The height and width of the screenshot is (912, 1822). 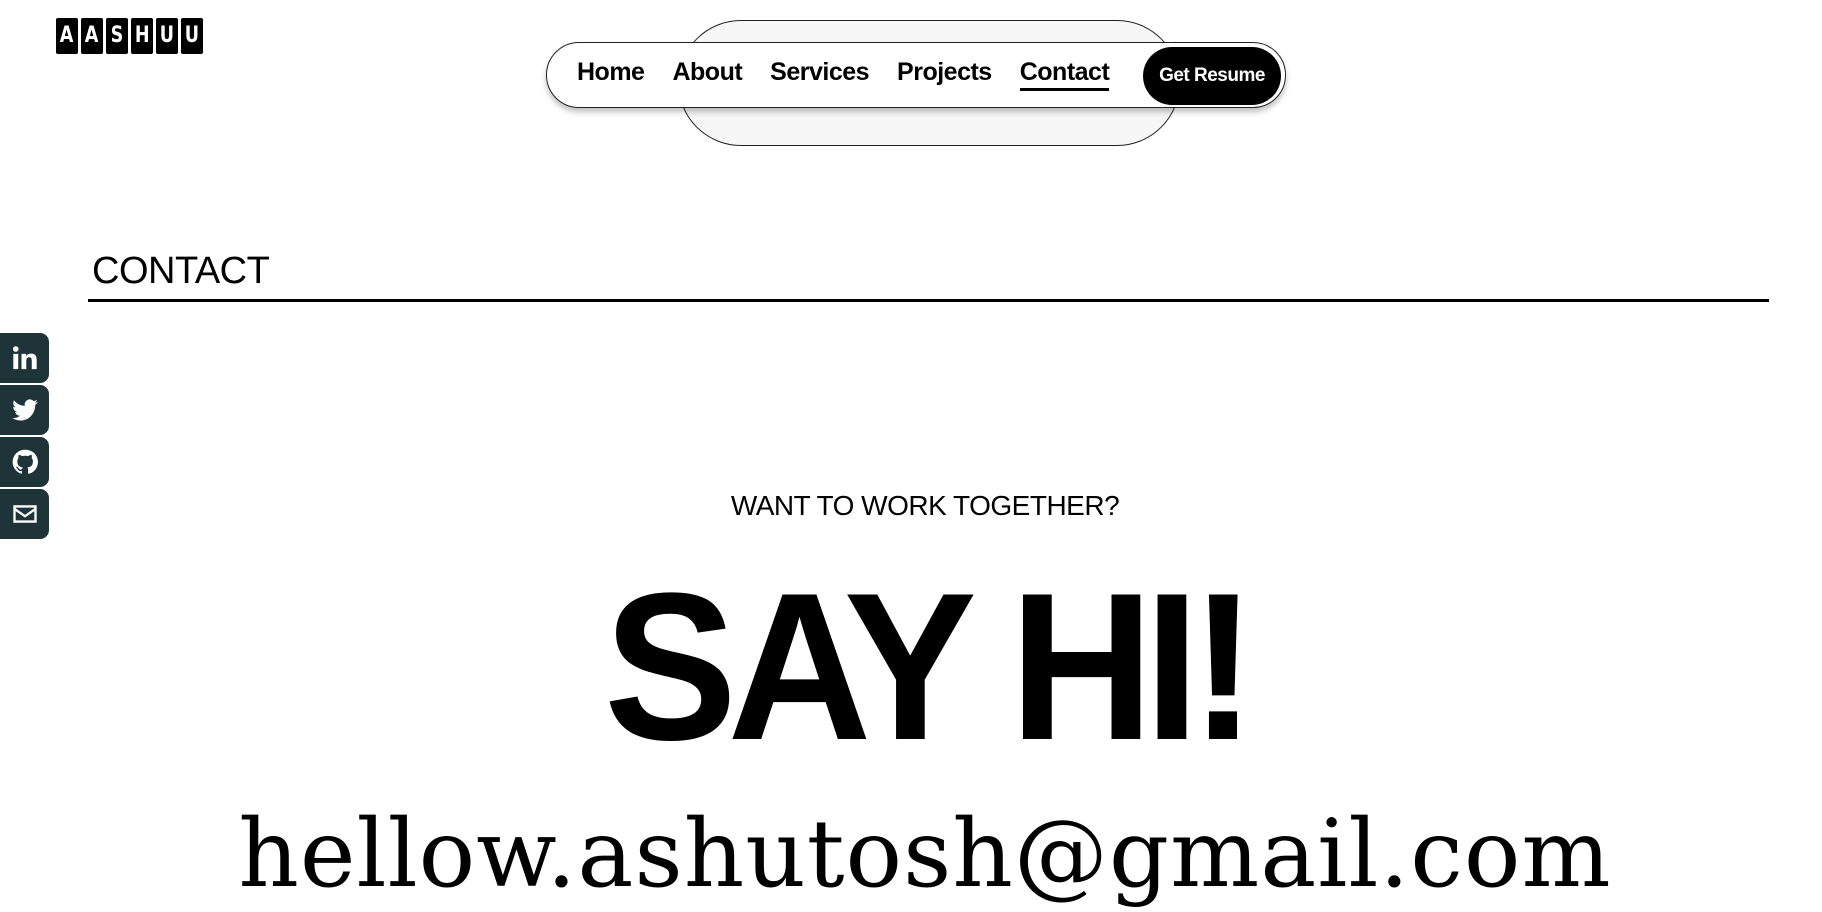 What do you see at coordinates (611, 75) in the screenshot?
I see `nav-link-home: Home` at bounding box center [611, 75].